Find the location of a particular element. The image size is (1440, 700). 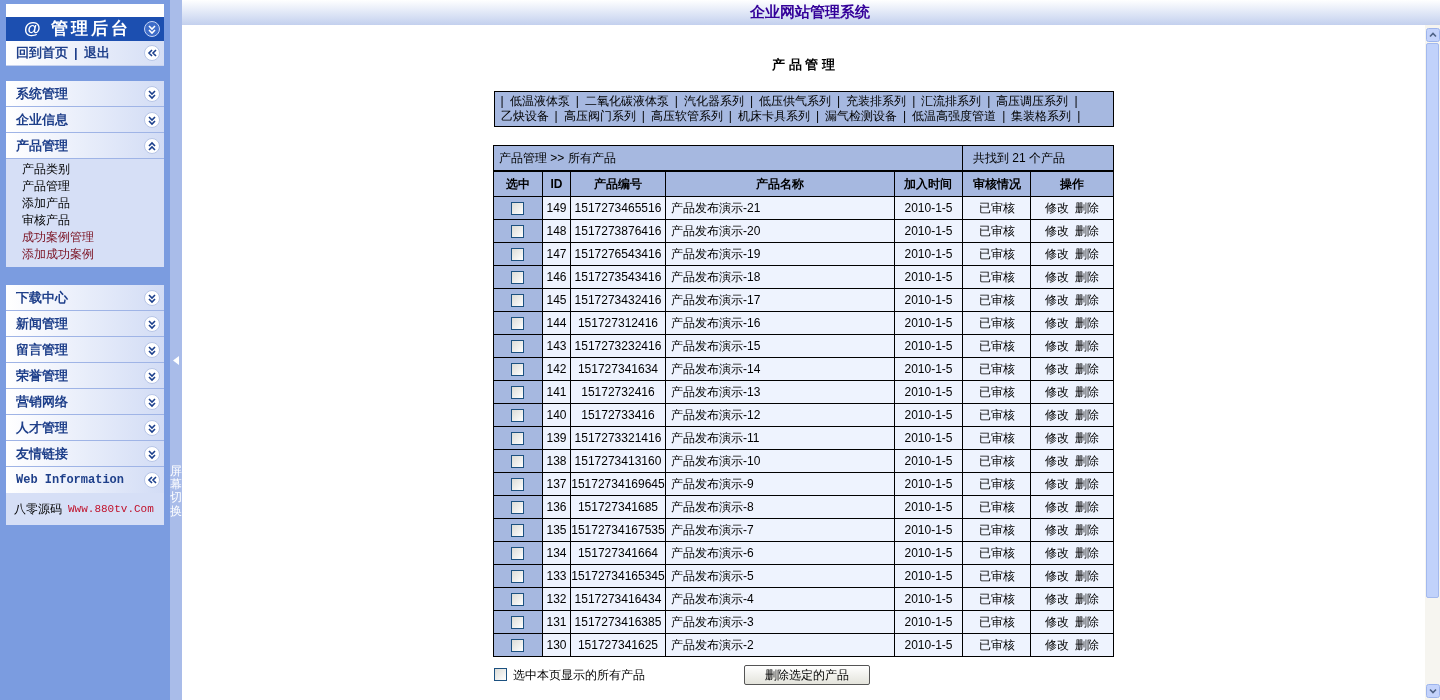

menu-header: 留言管理 is located at coordinates (85, 350).